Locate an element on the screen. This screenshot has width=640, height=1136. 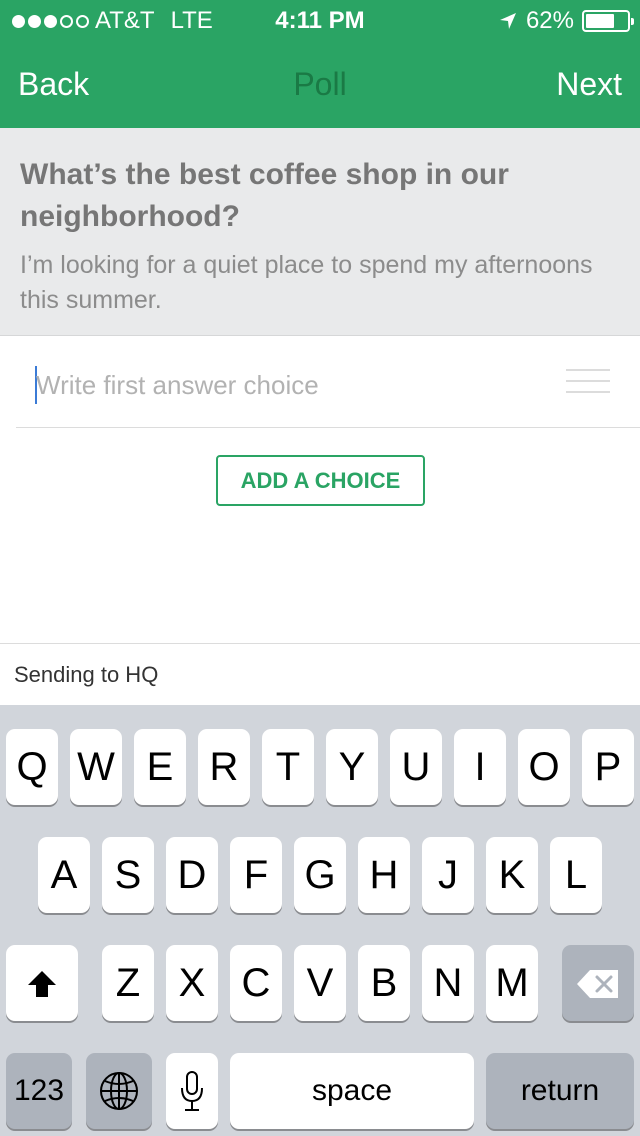
answer-choice-field: Write first answer choice is located at coordinates (328, 382).